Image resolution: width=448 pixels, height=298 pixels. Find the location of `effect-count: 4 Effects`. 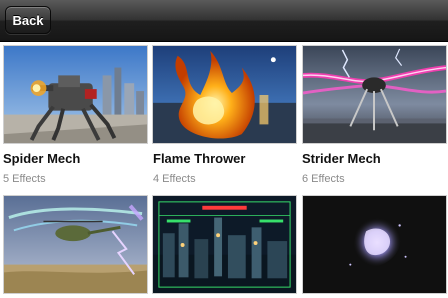

effect-count: 4 Effects is located at coordinates (174, 179).